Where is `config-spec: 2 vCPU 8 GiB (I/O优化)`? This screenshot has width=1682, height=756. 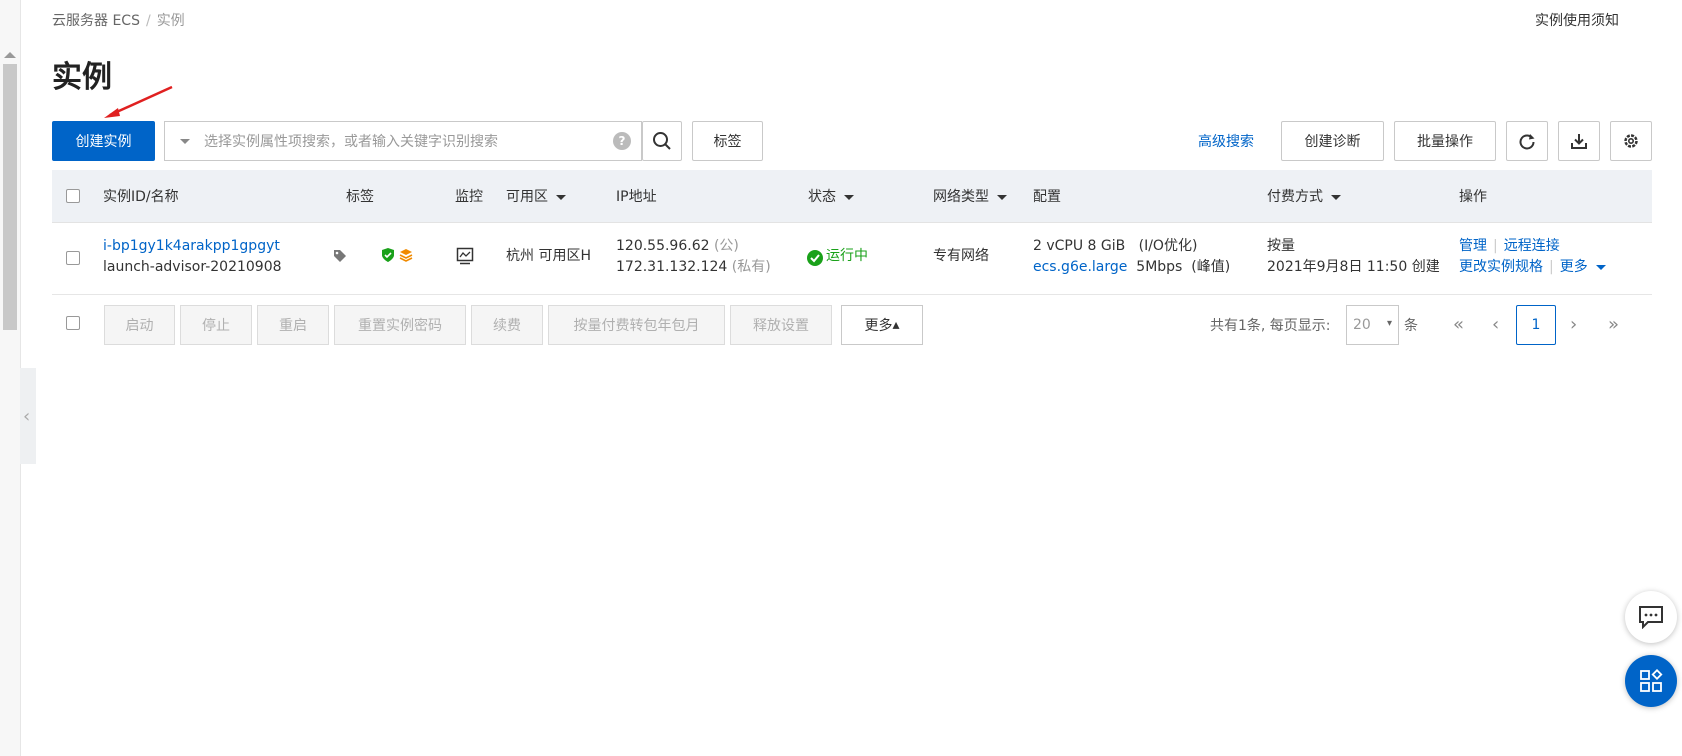 config-spec: 2 vCPU 8 GiB (I/O优化) is located at coordinates (1115, 246).